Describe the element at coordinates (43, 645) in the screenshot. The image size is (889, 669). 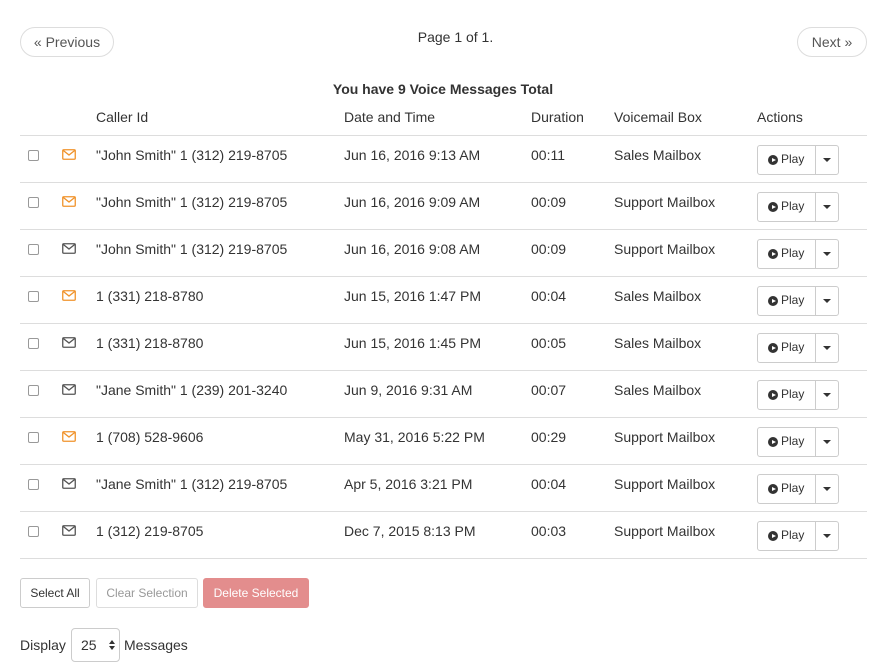
I see `display-label: Display` at that location.